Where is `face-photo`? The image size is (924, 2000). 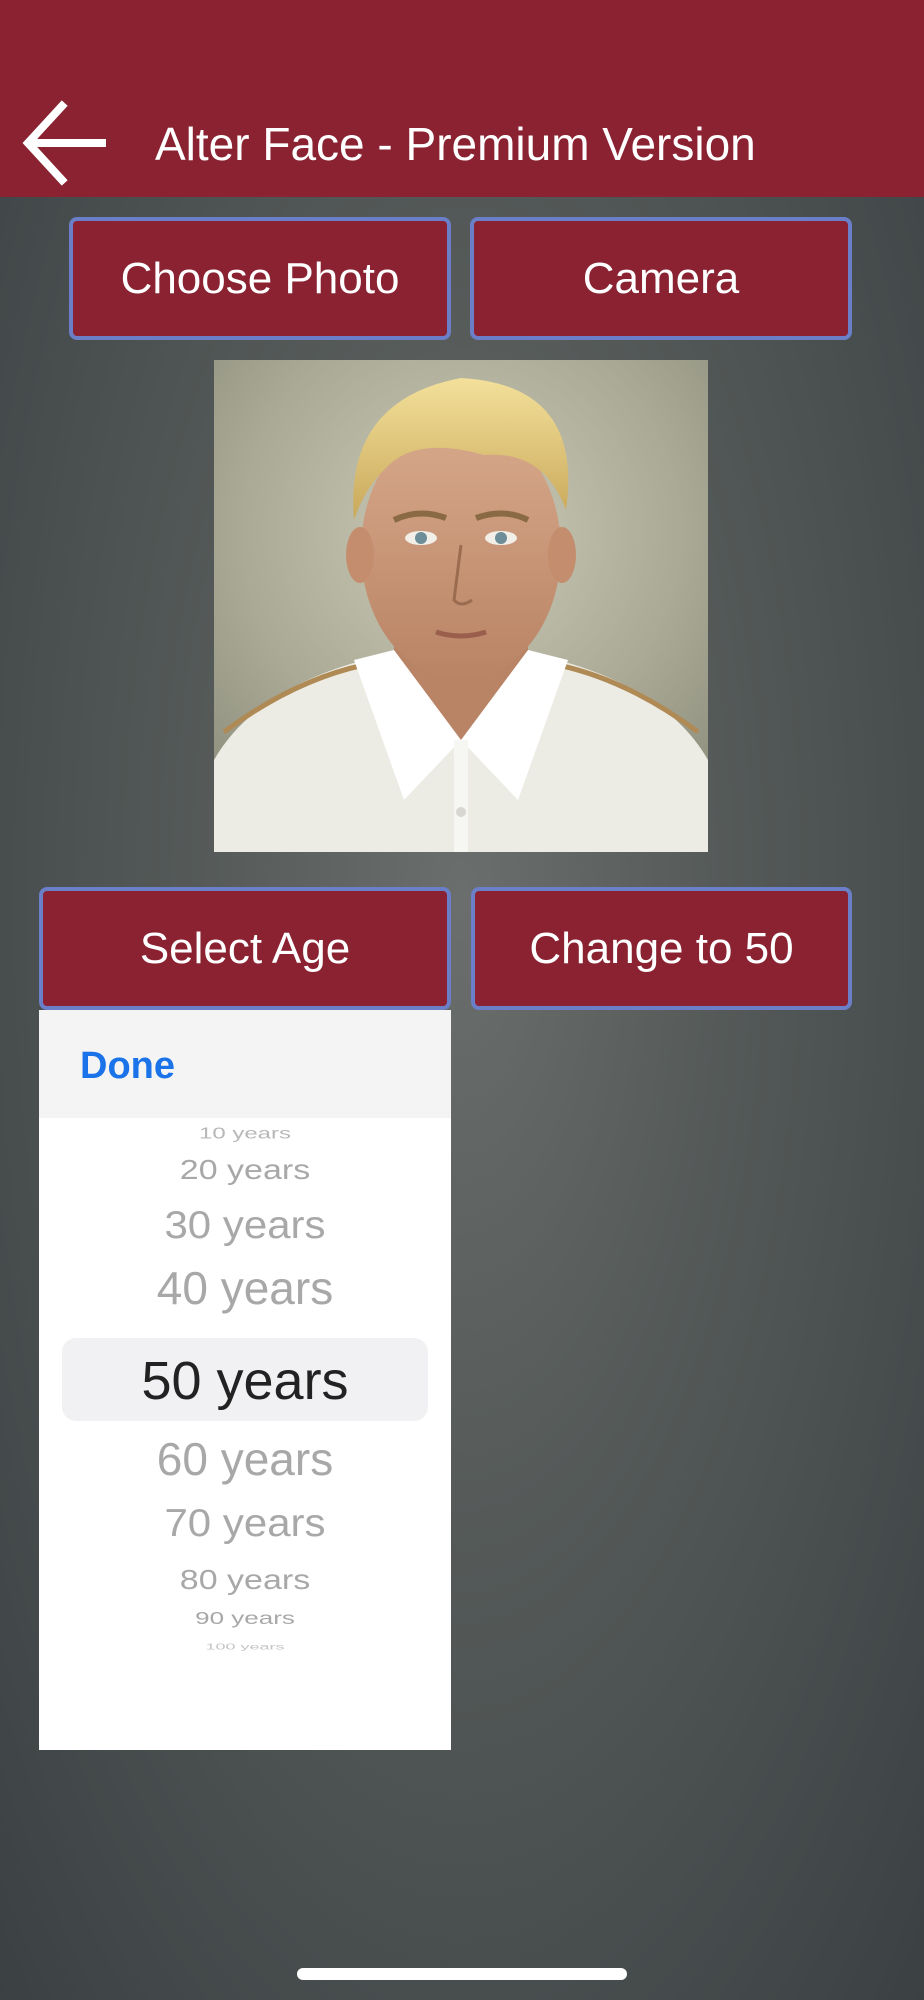
face-photo is located at coordinates (461, 606).